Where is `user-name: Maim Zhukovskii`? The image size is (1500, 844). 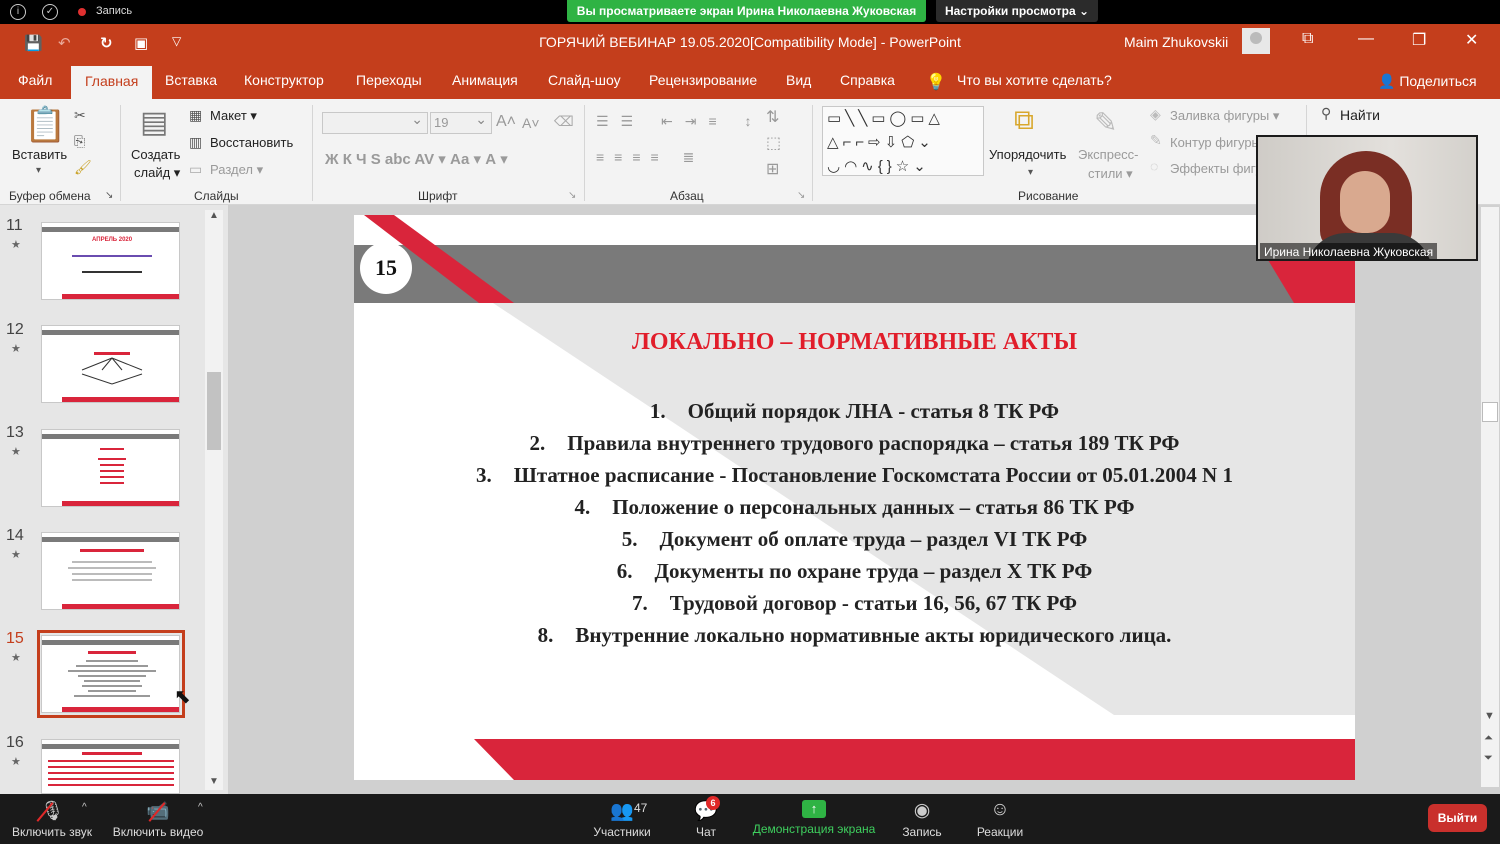 user-name: Maim Zhukovskii is located at coordinates (1176, 42).